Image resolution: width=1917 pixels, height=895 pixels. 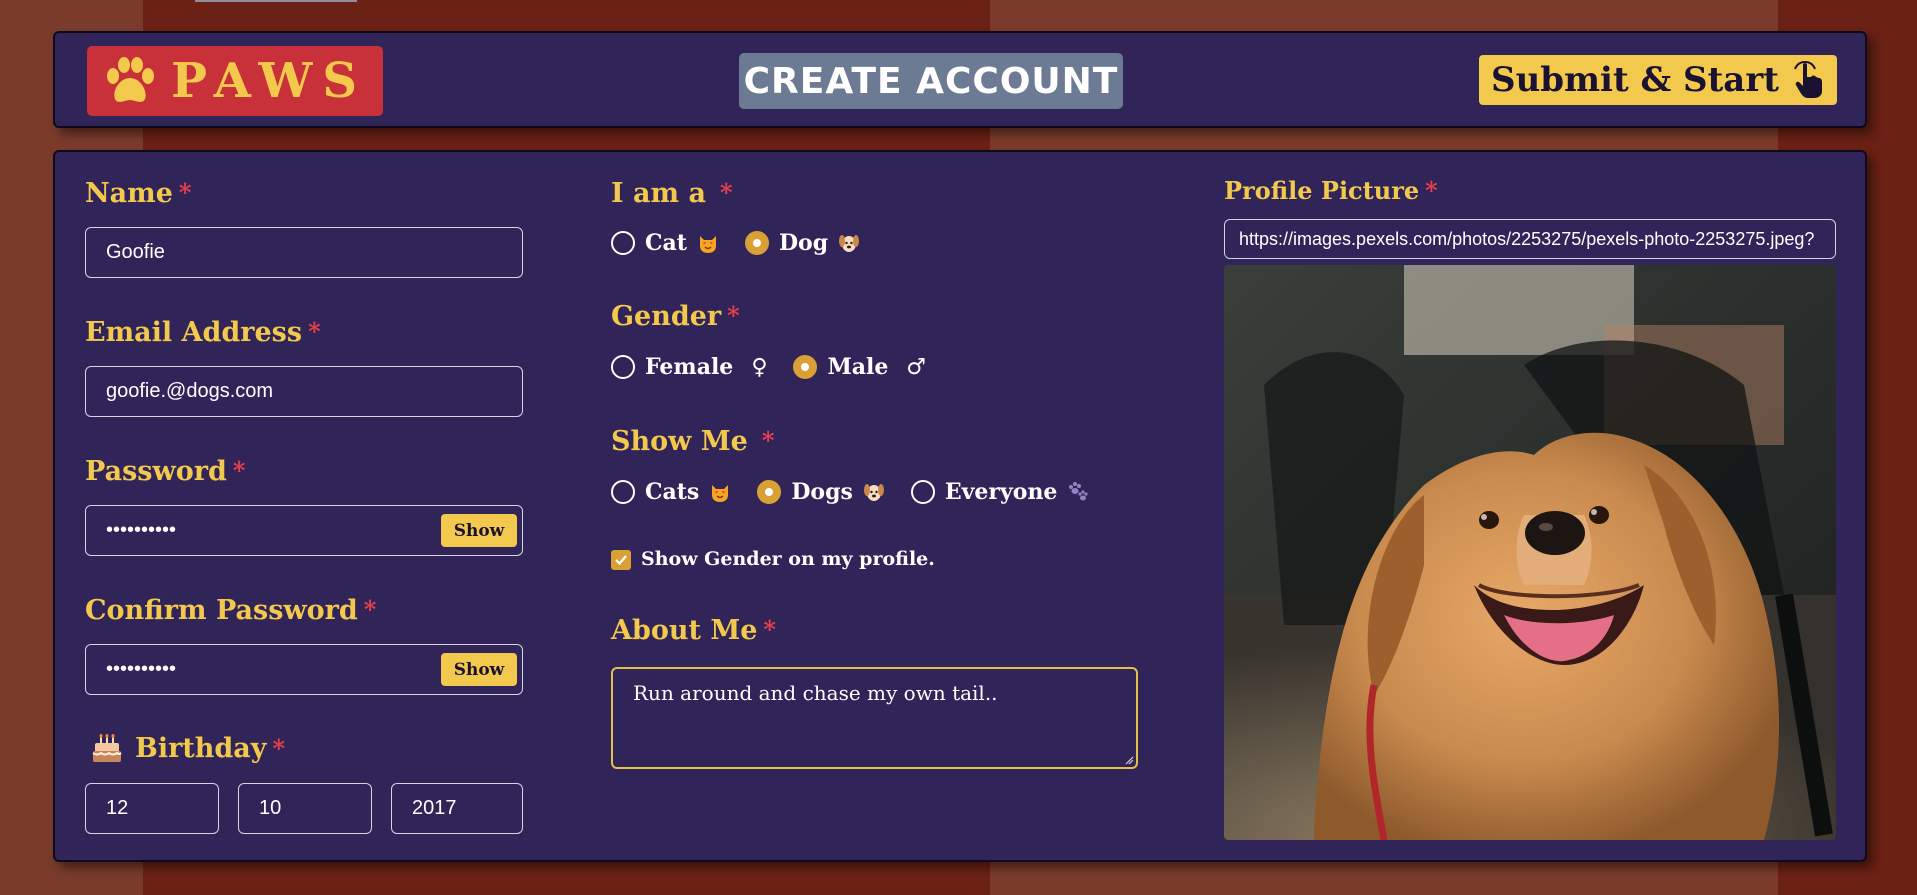 I want to click on confirm-password-value: ••••••••••, so click(x=141, y=669).